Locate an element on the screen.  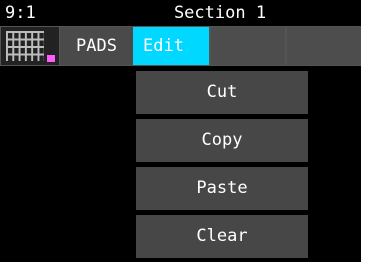
pad-grid-icon is located at coordinates (30, 46).